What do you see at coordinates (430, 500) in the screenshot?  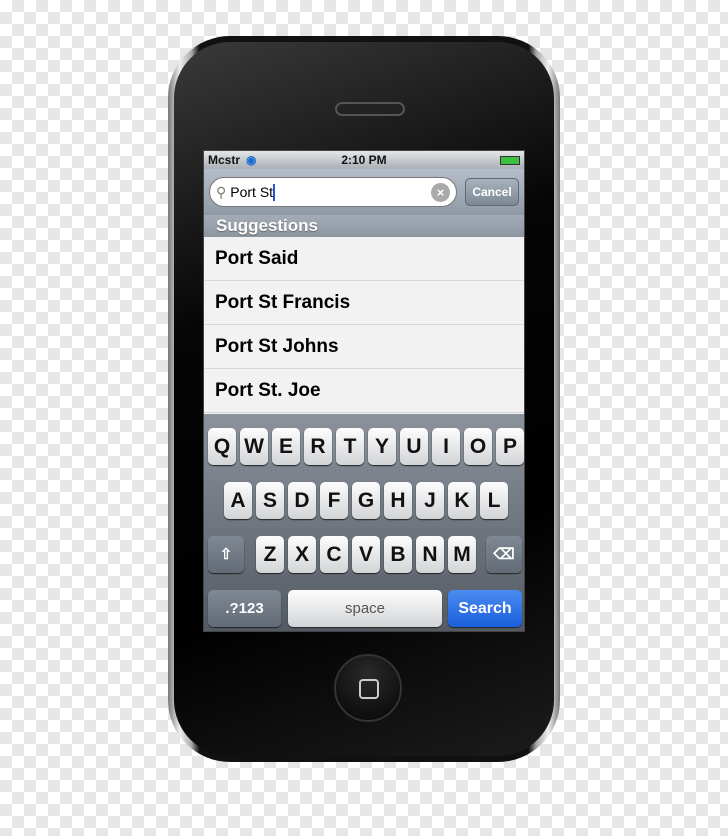 I see `key-j: J` at bounding box center [430, 500].